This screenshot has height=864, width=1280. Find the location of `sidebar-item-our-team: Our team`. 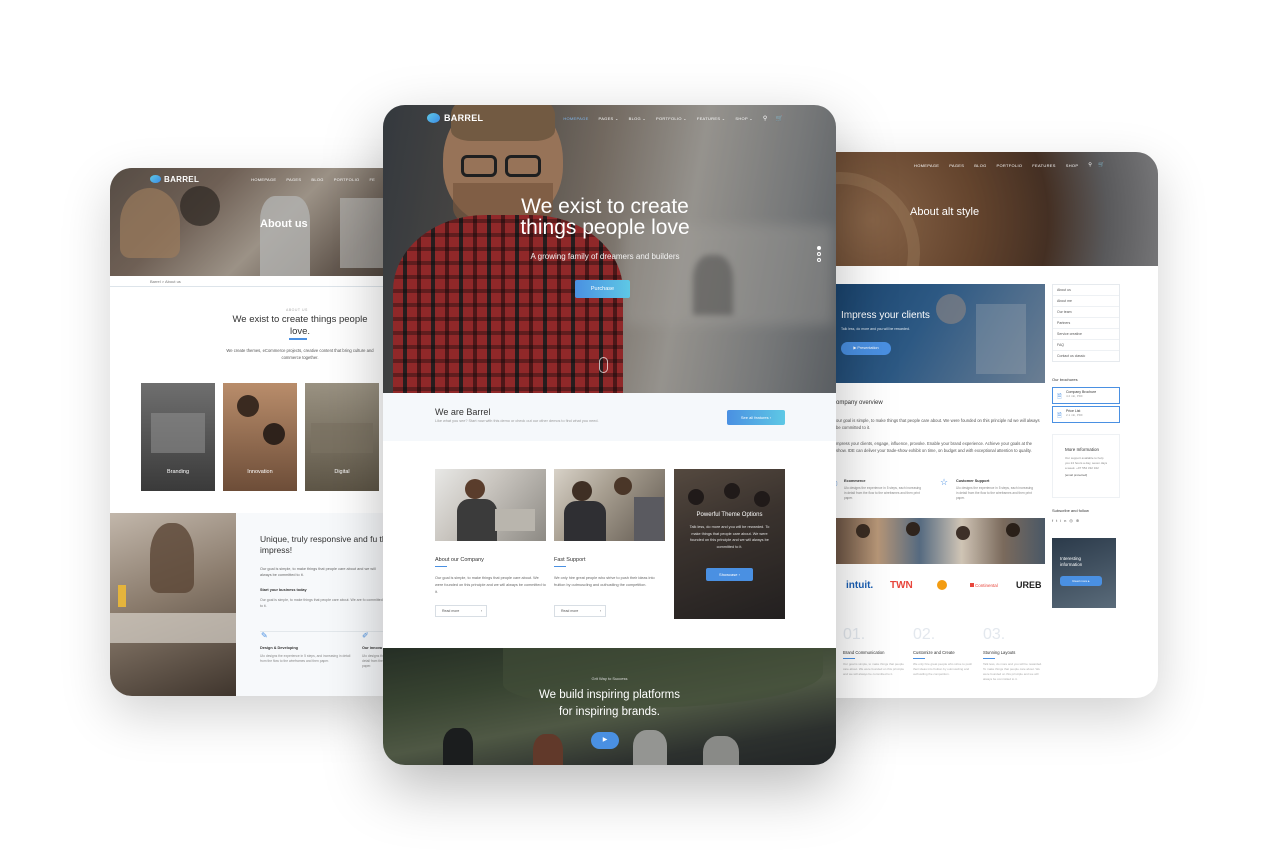

sidebar-item-our-team: Our team is located at coordinates (1086, 312).